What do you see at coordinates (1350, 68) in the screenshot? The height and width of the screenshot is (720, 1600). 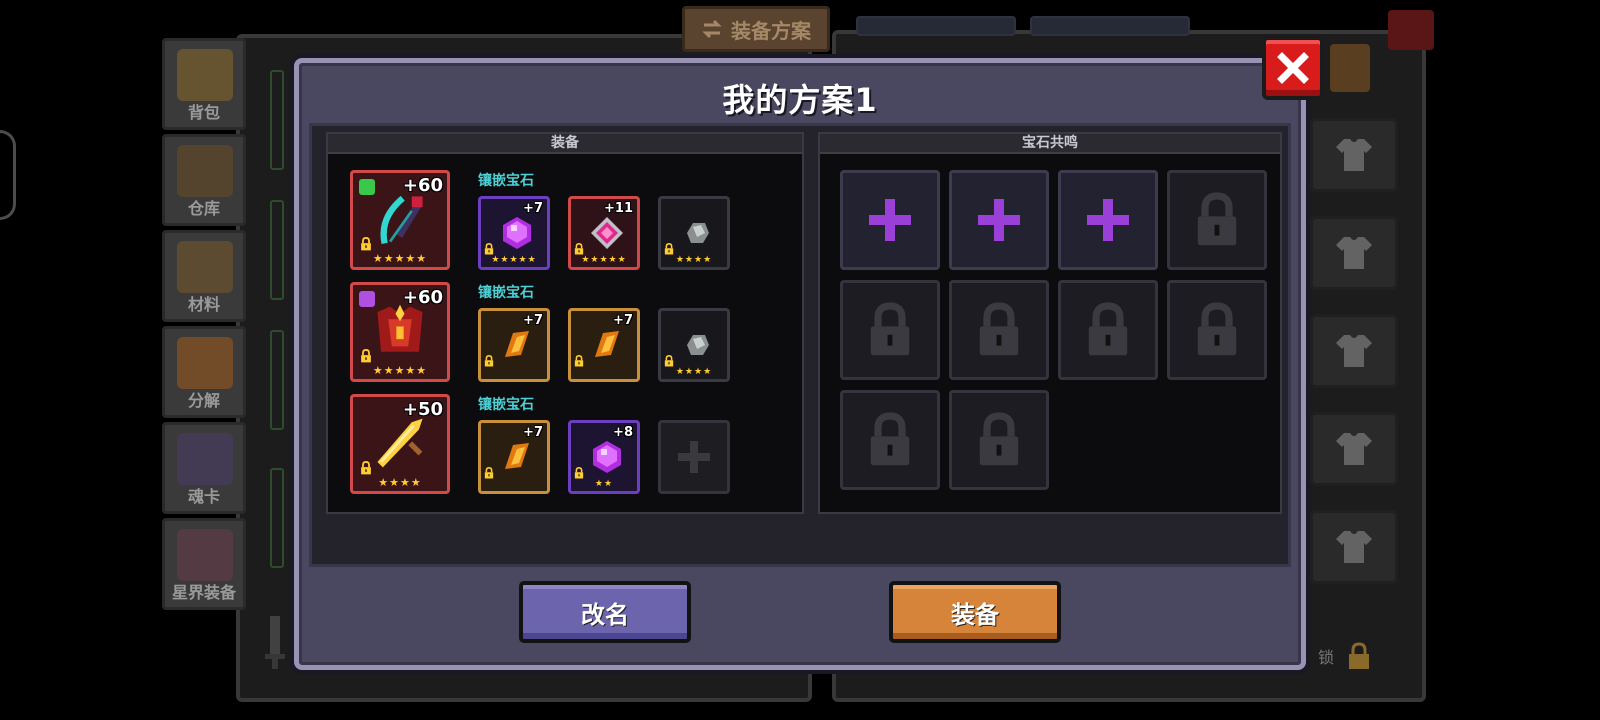 I see `background-orange-button` at bounding box center [1350, 68].